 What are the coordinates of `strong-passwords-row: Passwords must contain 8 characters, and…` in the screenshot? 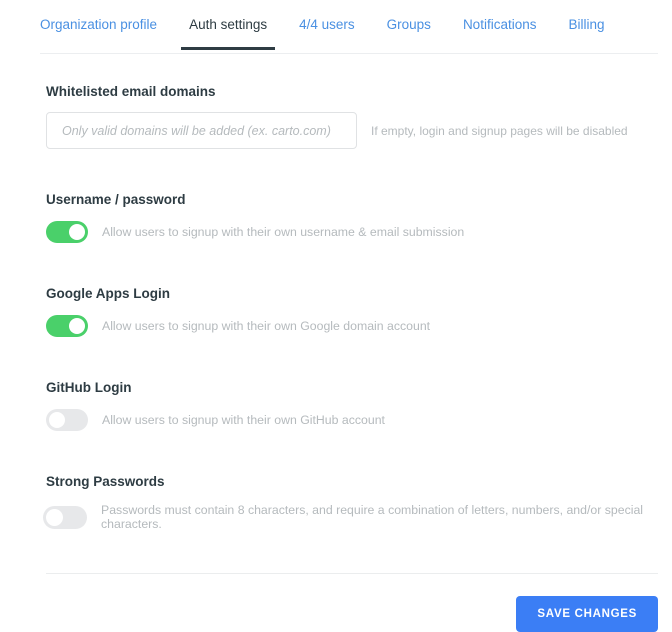 It's located at (350, 517).